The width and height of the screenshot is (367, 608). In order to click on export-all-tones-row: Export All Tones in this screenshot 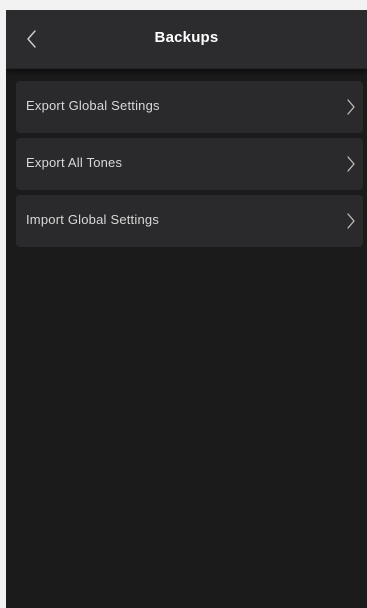, I will do `click(189, 164)`.